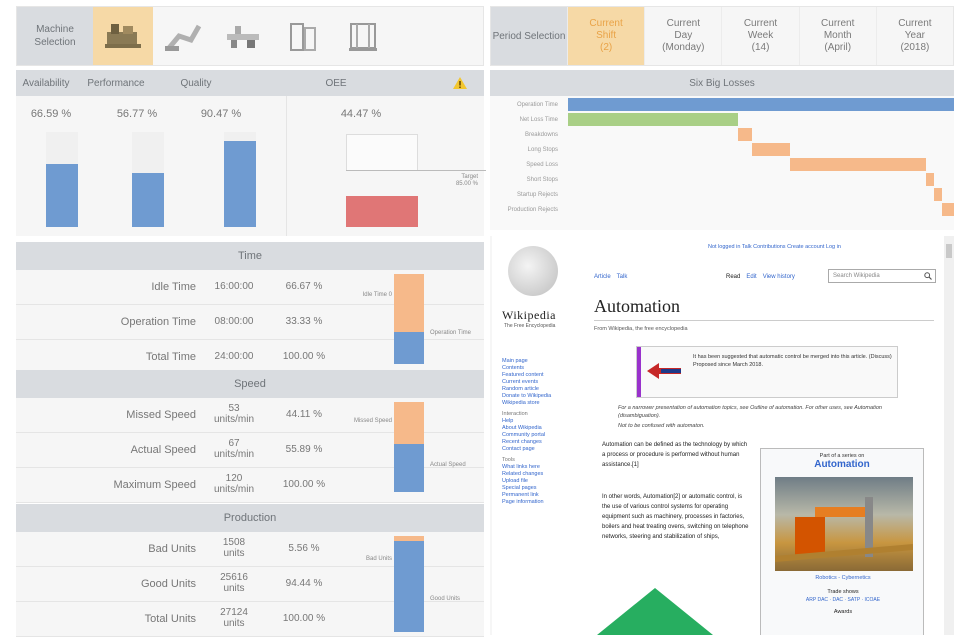  I want to click on speed-row-pct: 100.00 %, so click(304, 484).